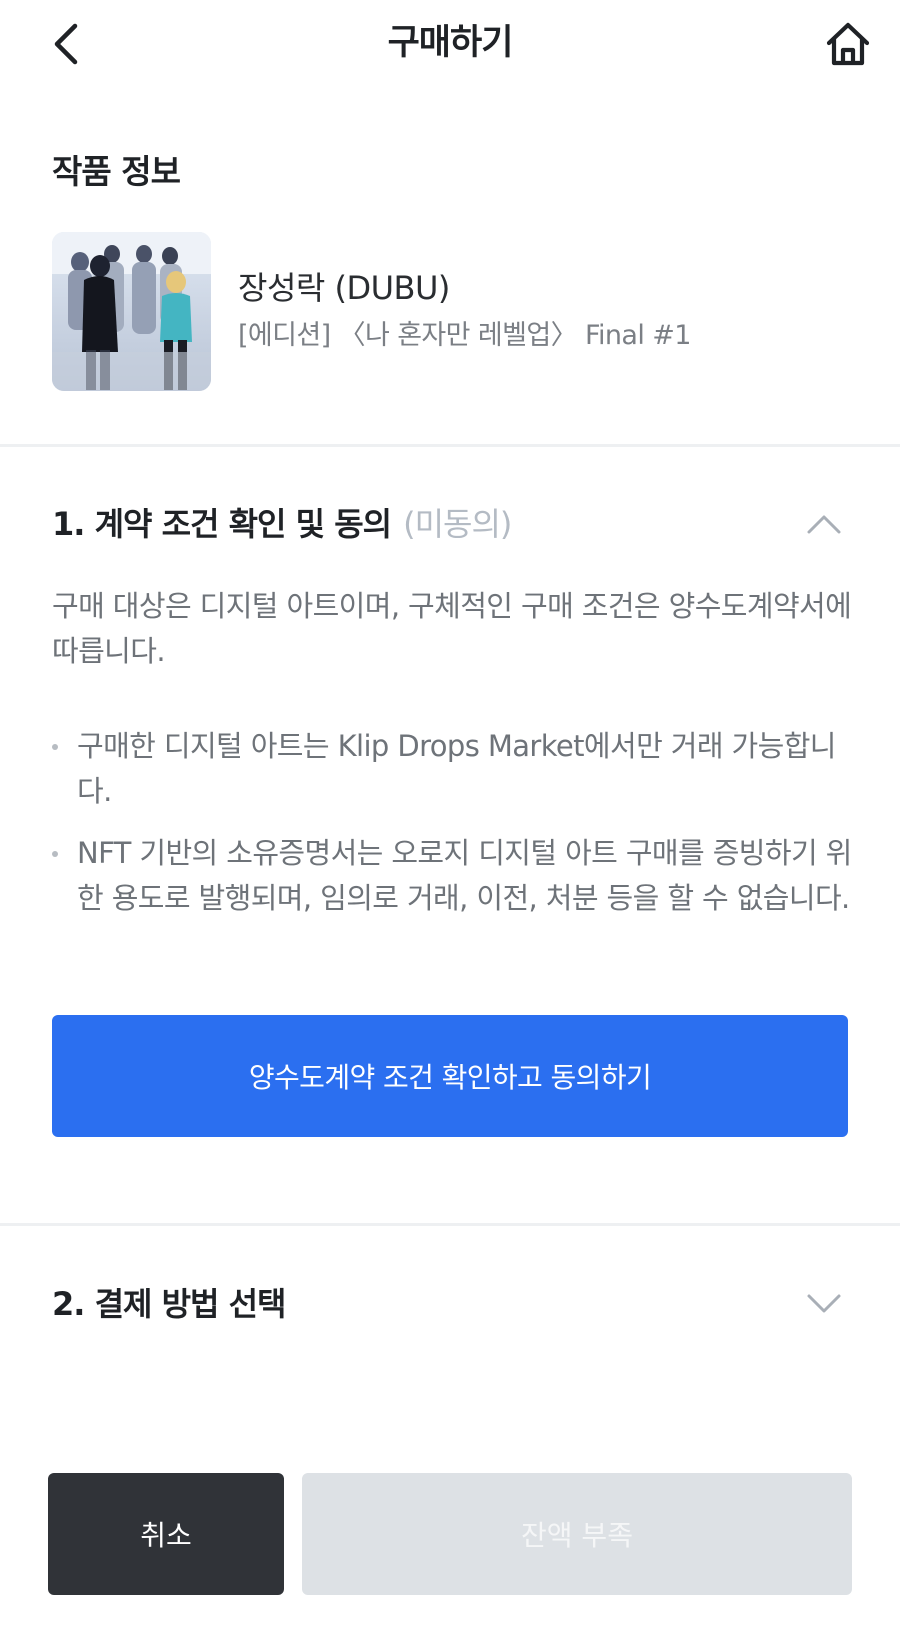 This screenshot has width=900, height=1641. I want to click on agreement-status: (미동의), so click(457, 524).